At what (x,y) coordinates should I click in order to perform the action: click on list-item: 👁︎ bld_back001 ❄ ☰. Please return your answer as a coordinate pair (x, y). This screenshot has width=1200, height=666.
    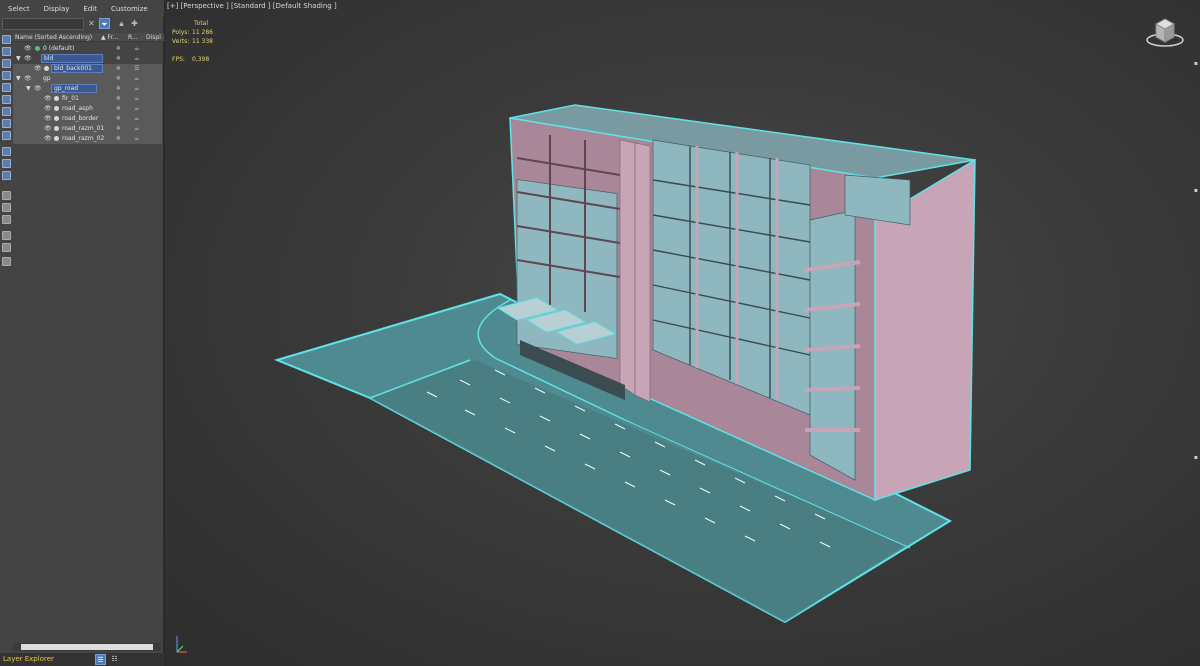
    Looking at the image, I should click on (87, 69).